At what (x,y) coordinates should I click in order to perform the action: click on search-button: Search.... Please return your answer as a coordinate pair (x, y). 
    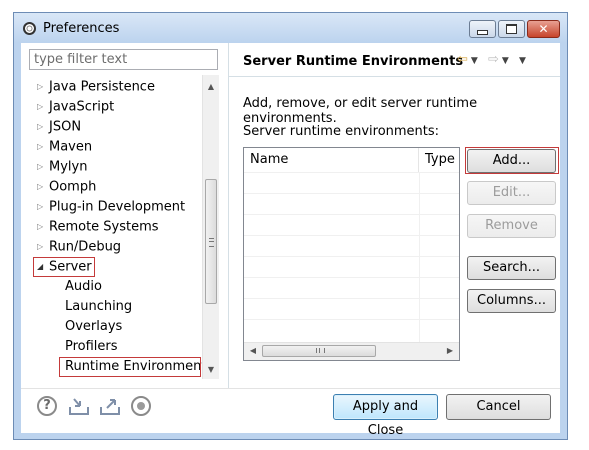
    Looking at the image, I should click on (511, 268).